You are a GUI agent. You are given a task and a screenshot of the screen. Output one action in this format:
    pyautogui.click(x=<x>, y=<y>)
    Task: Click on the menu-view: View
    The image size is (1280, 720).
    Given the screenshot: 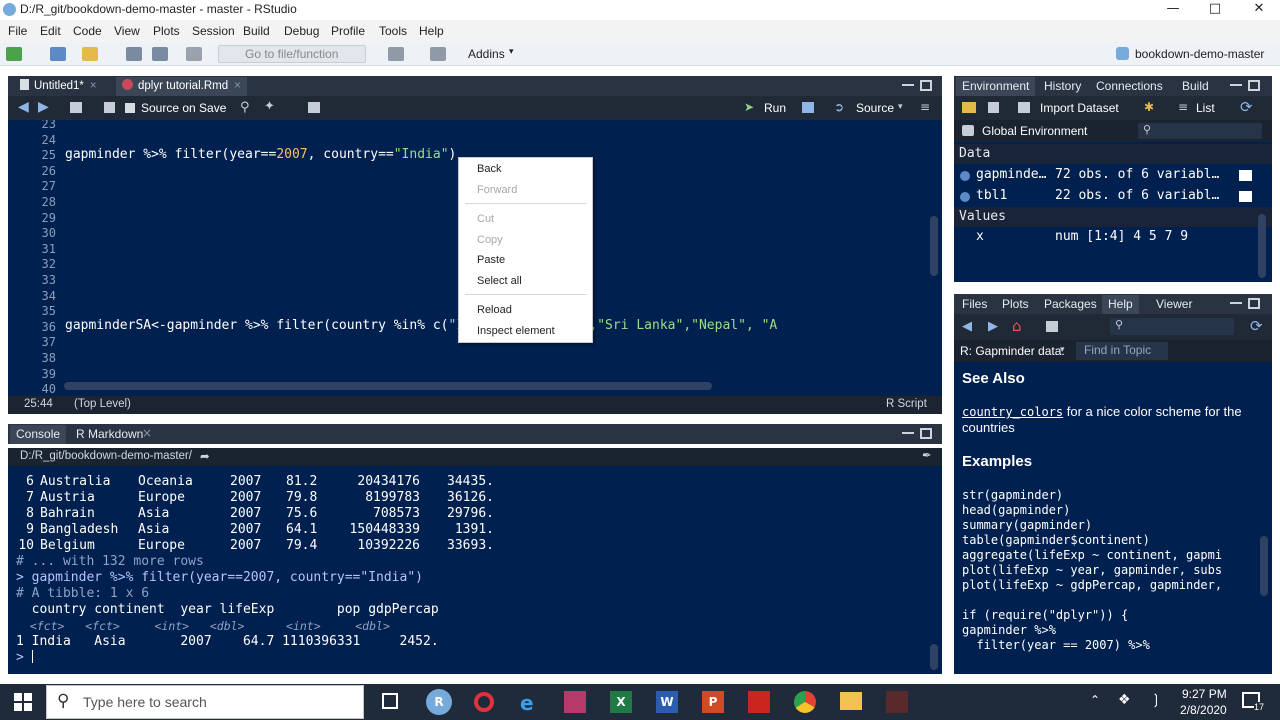 What is the action you would take?
    pyautogui.click(x=127, y=31)
    